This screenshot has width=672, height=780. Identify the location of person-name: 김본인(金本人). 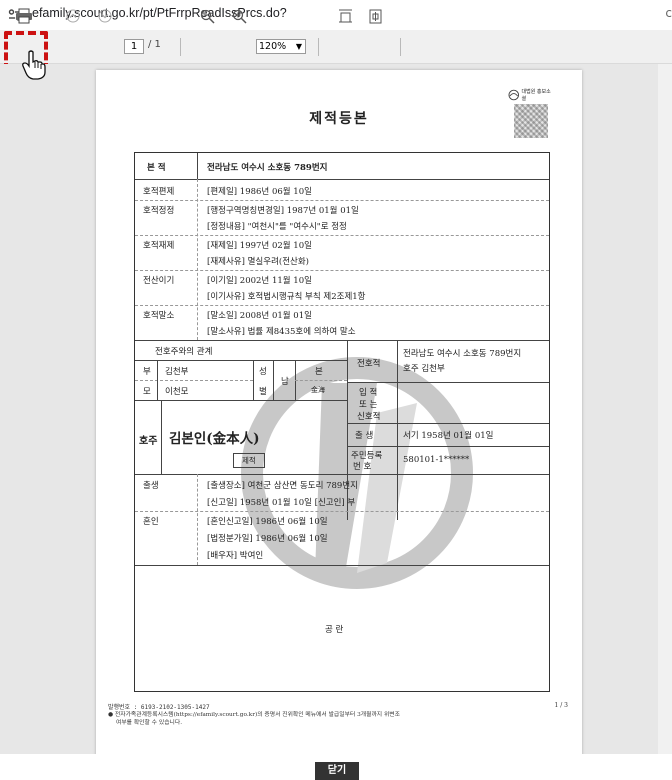
(214, 439).